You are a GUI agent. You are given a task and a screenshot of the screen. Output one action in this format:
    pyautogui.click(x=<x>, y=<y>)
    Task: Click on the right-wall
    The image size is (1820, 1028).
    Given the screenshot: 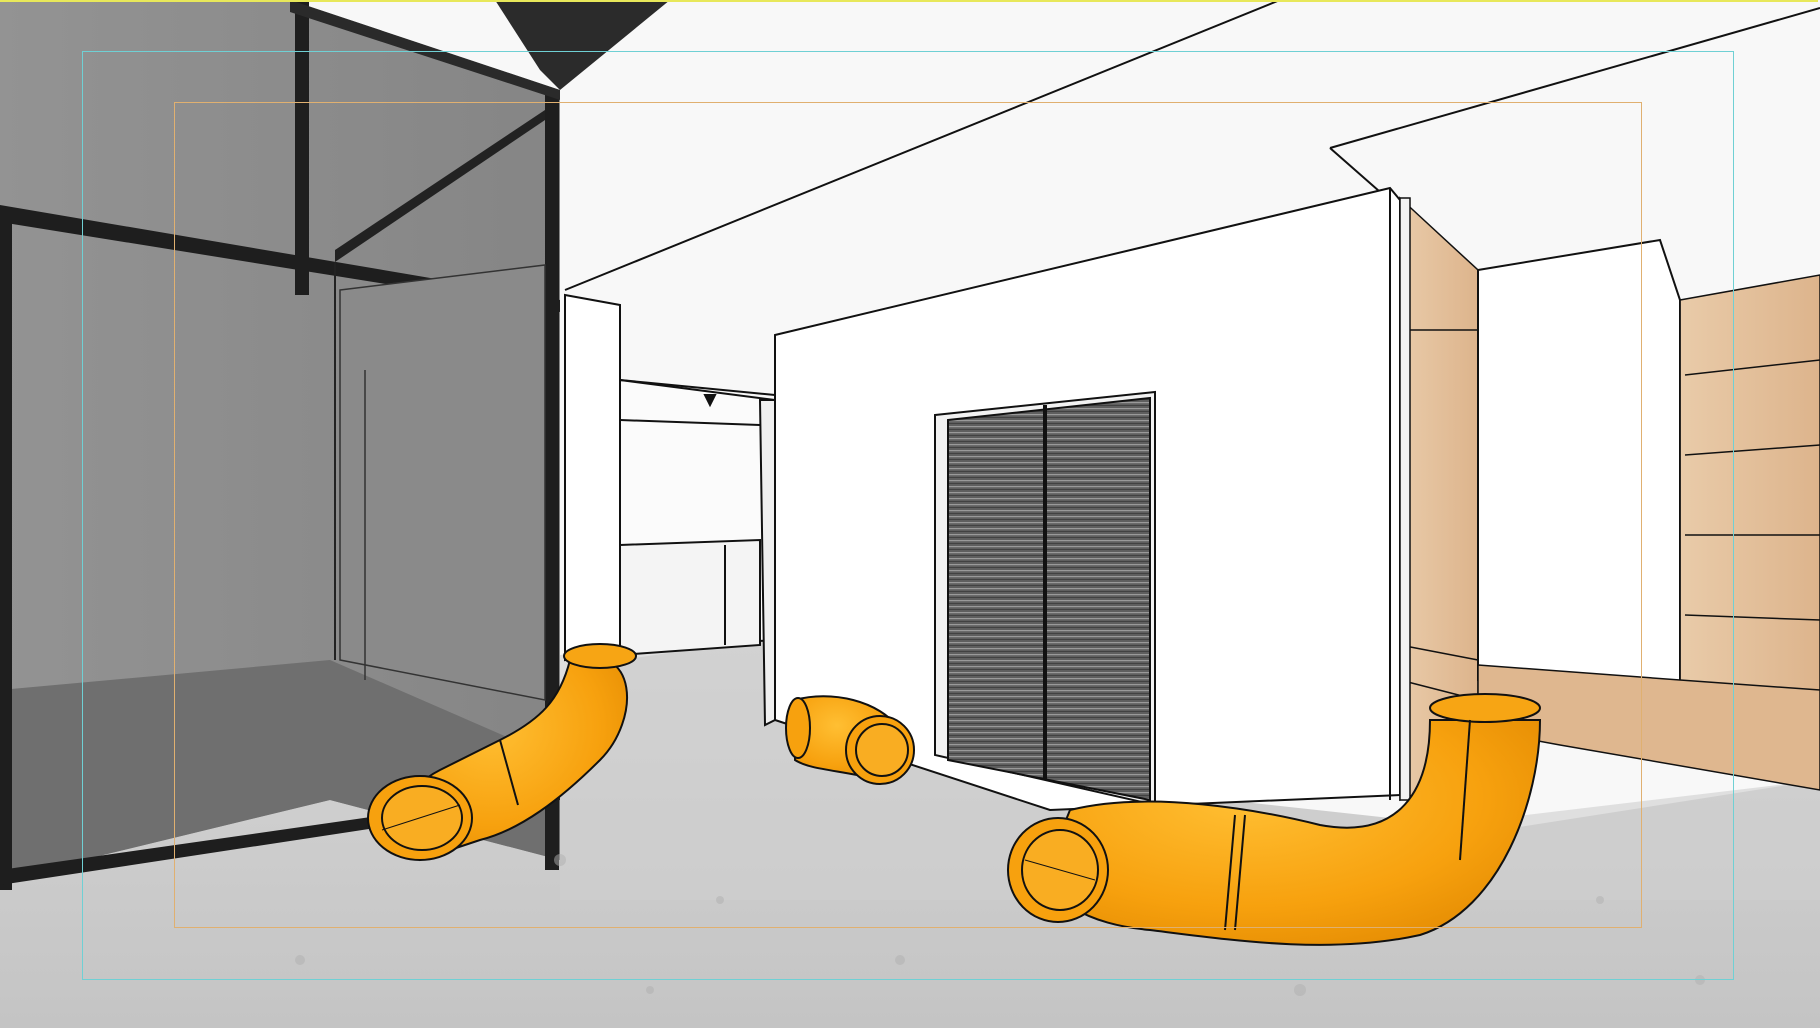 What is the action you would take?
    pyautogui.click(x=1579, y=470)
    